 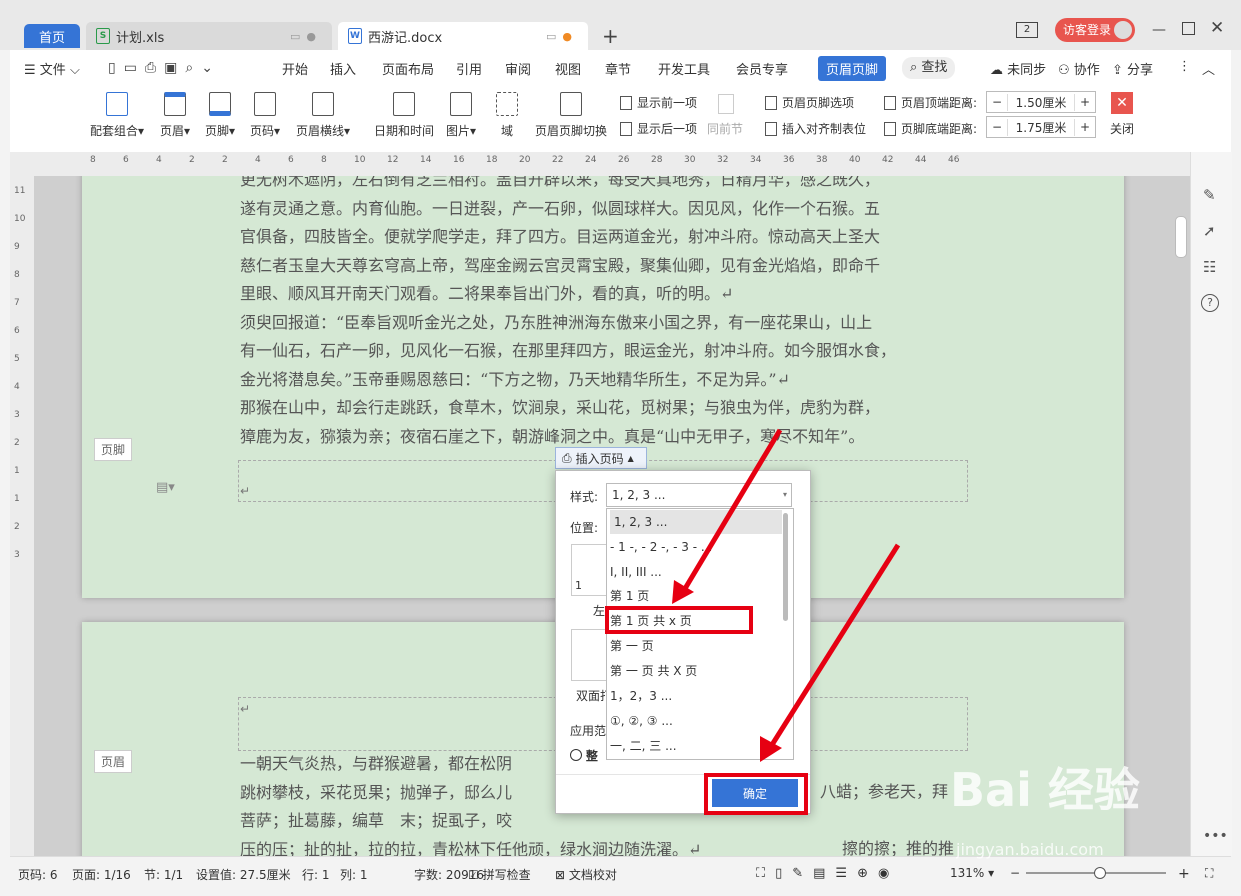 I want to click on proofread-button: ⊠ 文档校对, so click(x=586, y=874).